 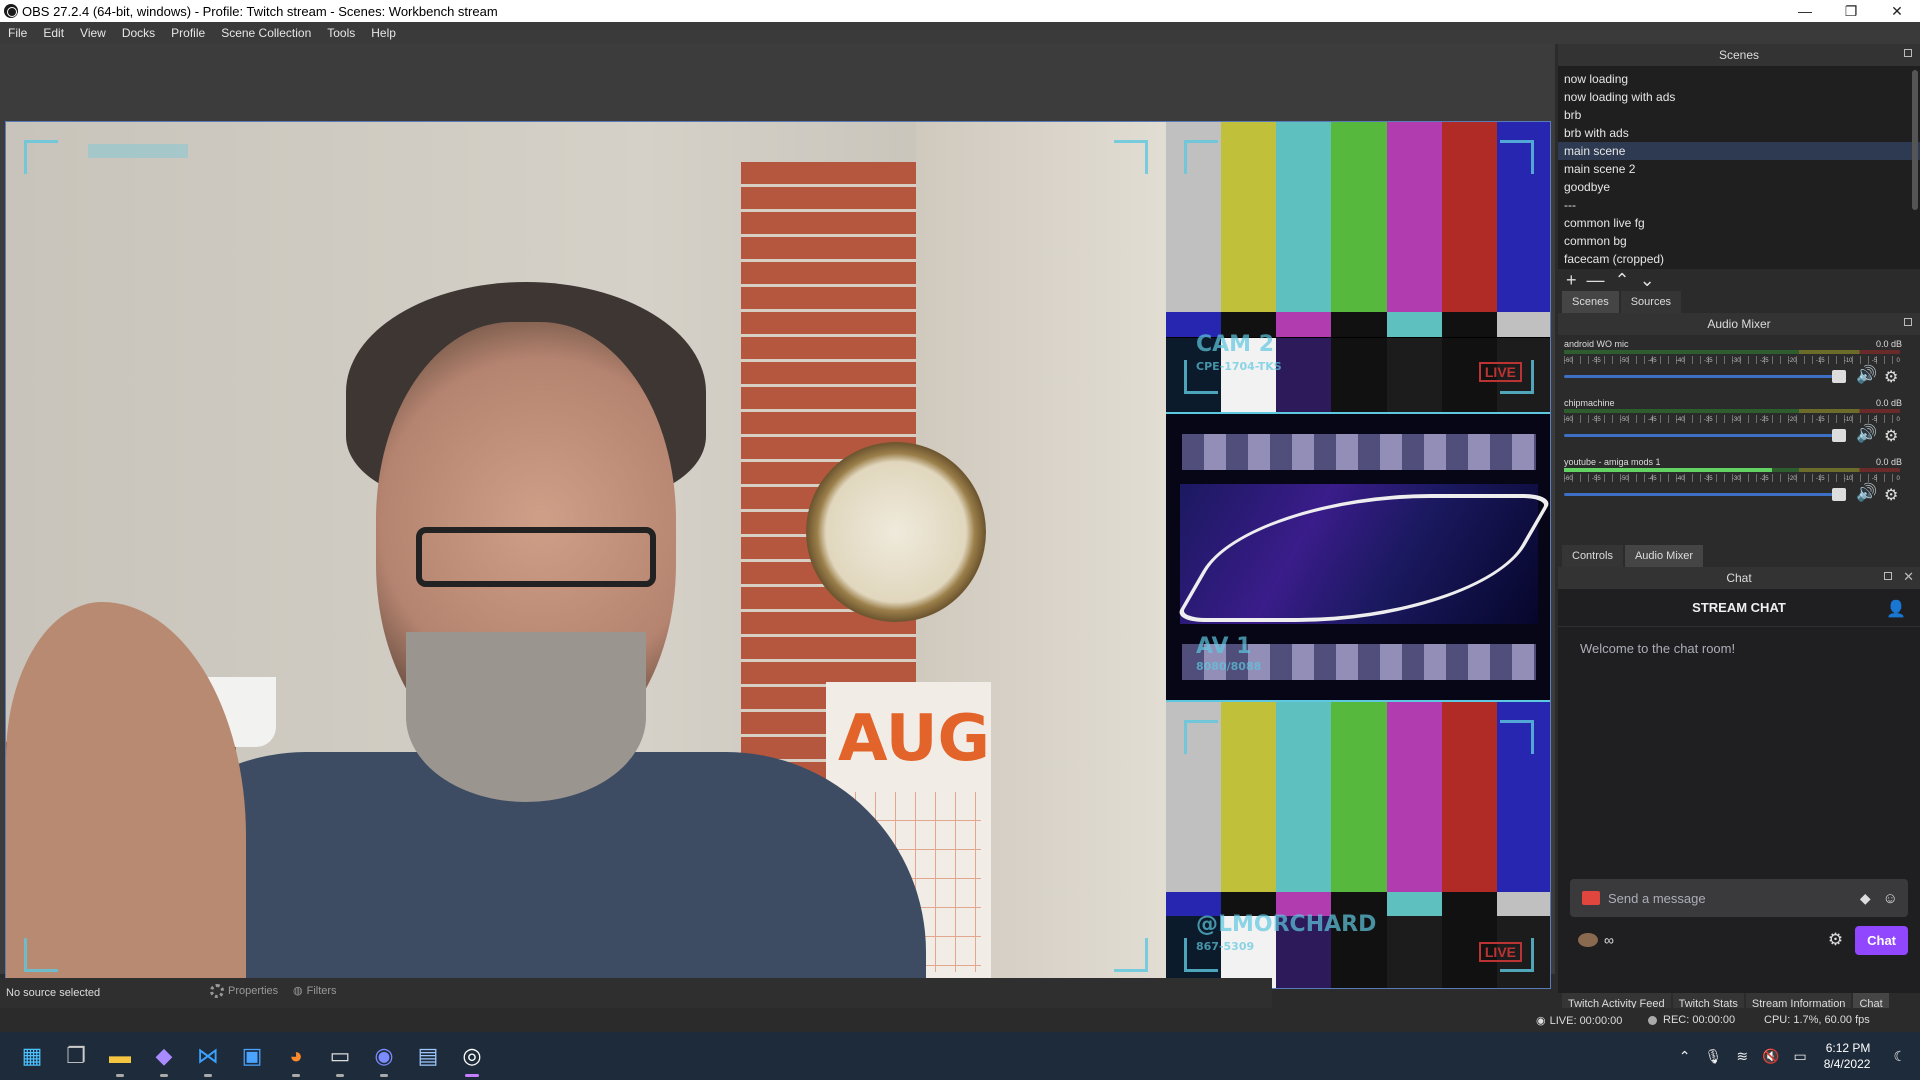 I want to click on menu-view: View, so click(x=93, y=33).